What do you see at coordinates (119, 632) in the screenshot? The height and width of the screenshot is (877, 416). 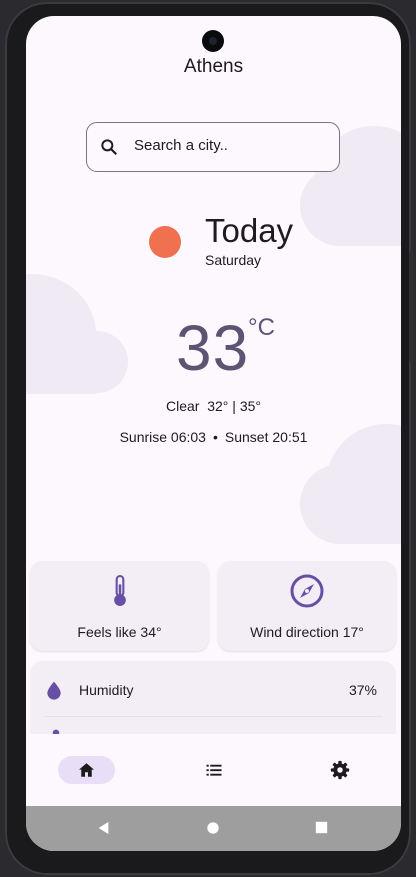 I see `feels-like-label: Feels like 34°` at bounding box center [119, 632].